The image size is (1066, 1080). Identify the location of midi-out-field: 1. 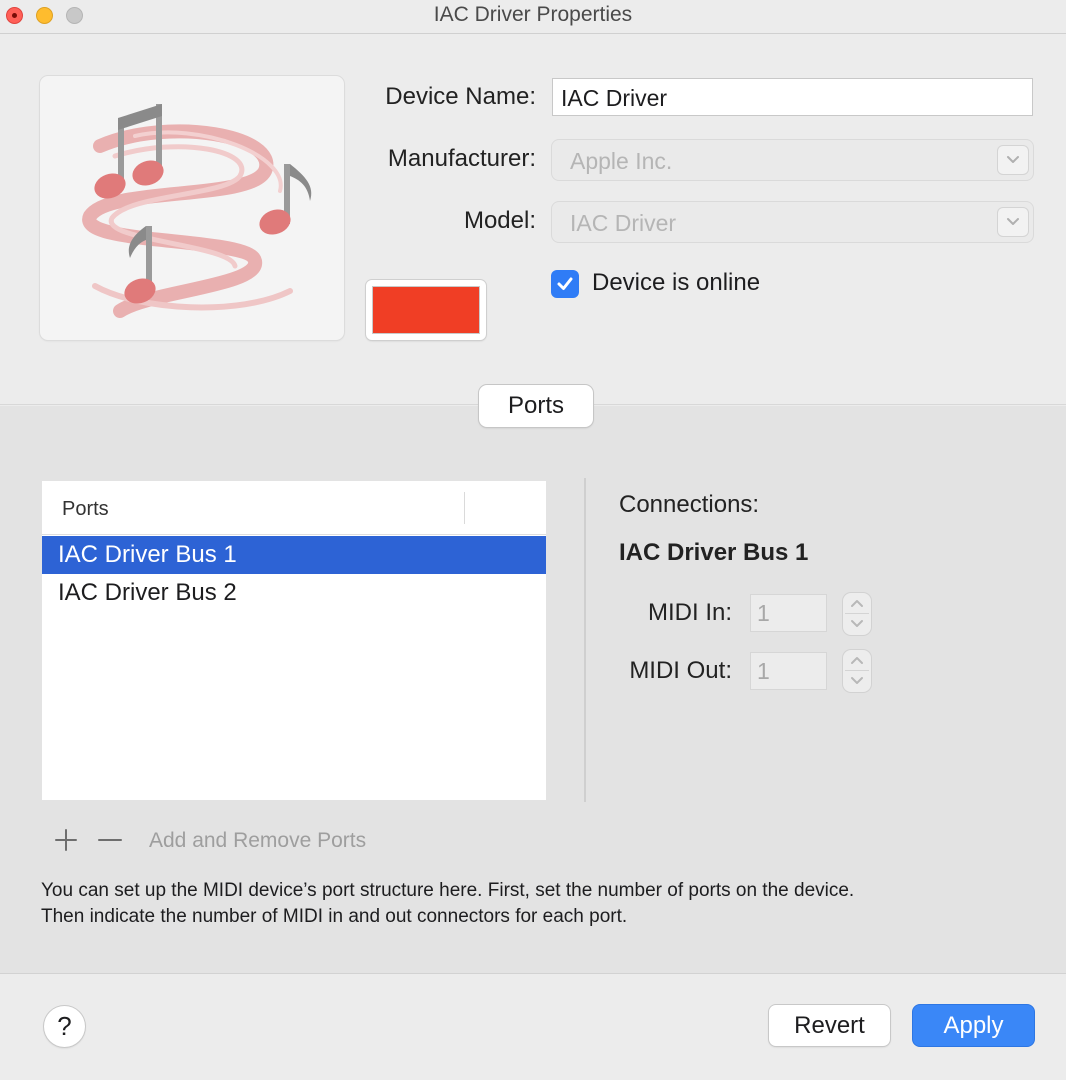
(788, 671).